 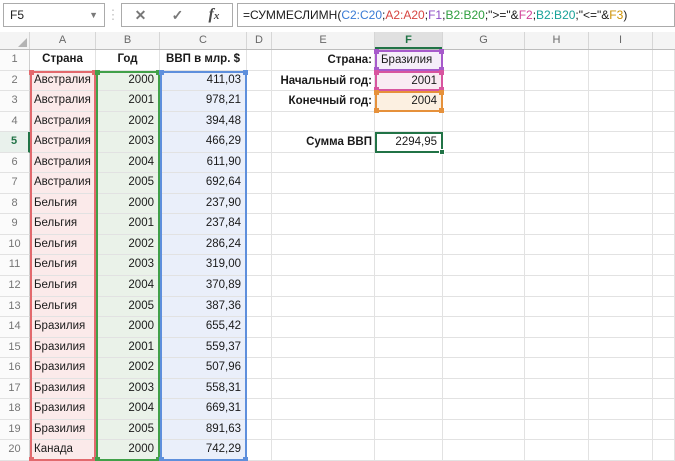 I want to click on row-header: 12, so click(x=15, y=286).